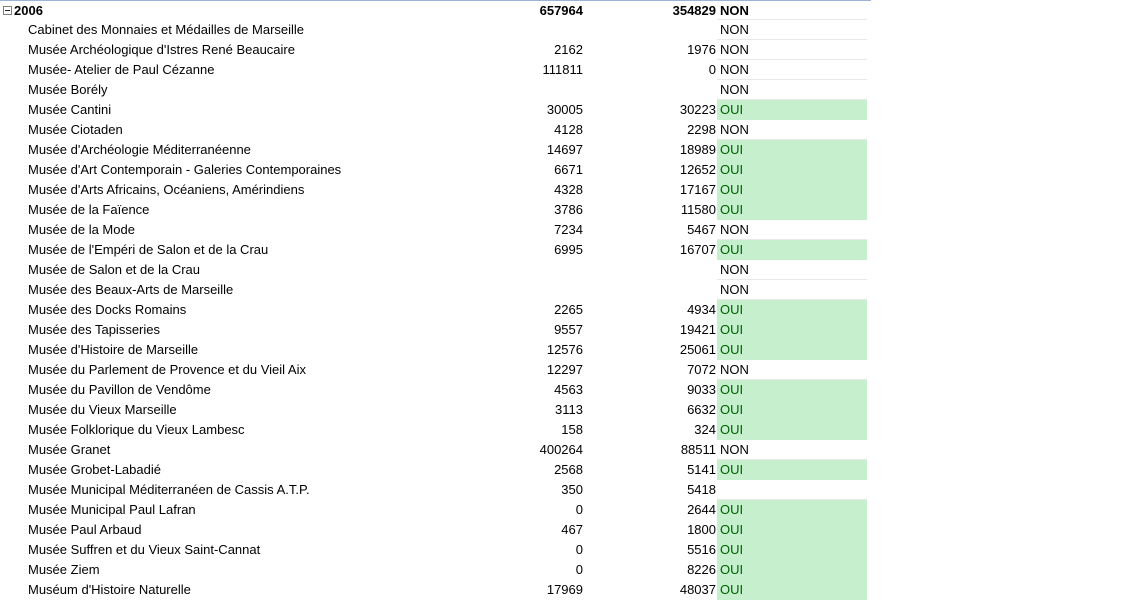 The height and width of the screenshot is (600, 1127). Describe the element at coordinates (258, 350) in the screenshot. I see `museum-name-cell: Musée d'Histoire de Marseille` at that location.